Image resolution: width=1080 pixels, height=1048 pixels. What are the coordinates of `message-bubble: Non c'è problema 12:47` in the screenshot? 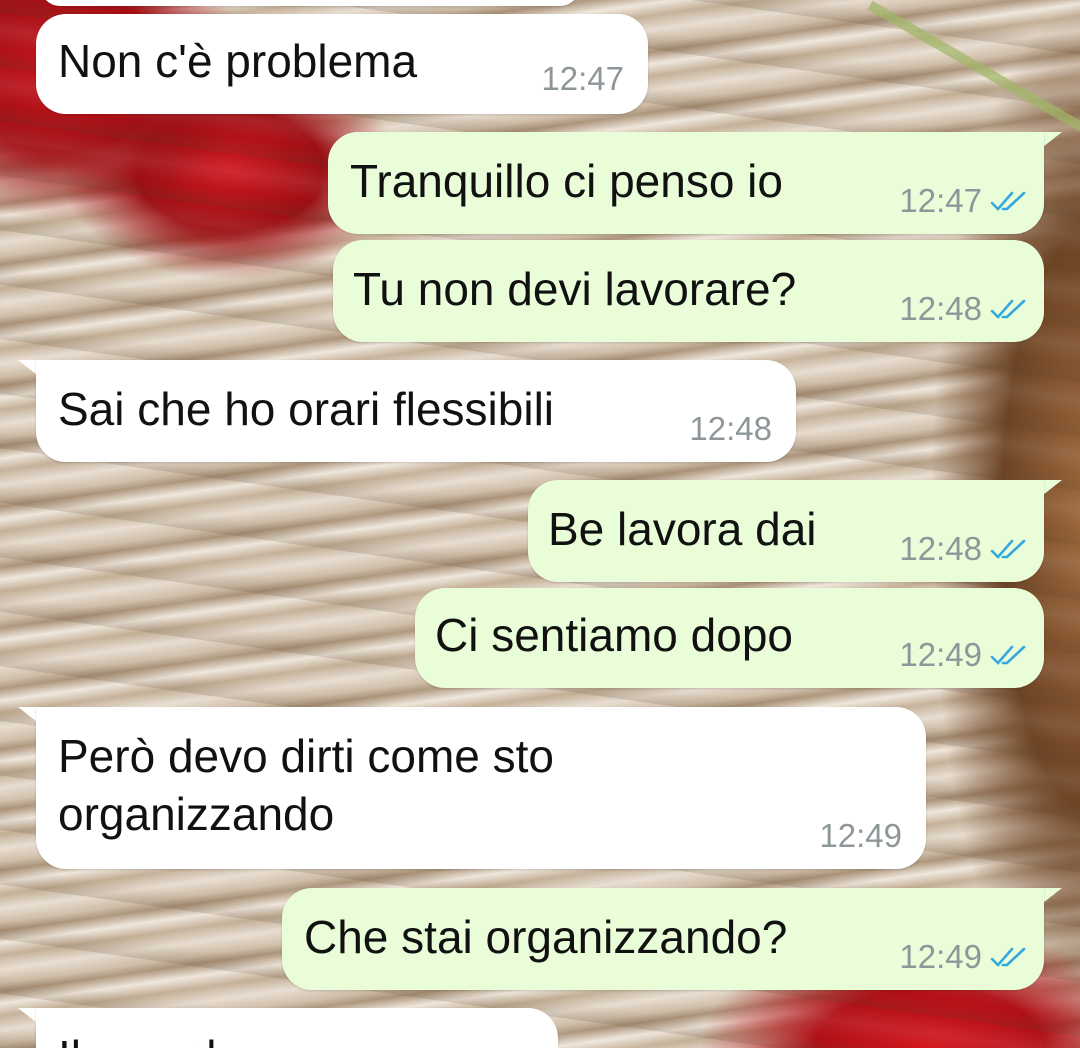 It's located at (342, 64).